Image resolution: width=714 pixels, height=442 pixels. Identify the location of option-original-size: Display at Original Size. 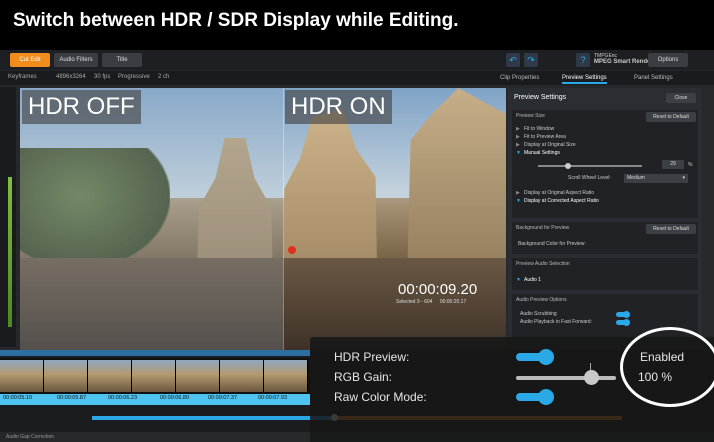
(550, 145).